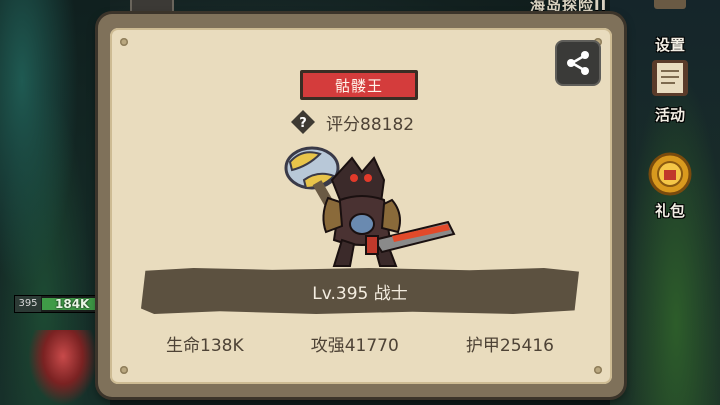  Describe the element at coordinates (354, 346) in the screenshot. I see `stat-attack: 攻强41770` at that location.